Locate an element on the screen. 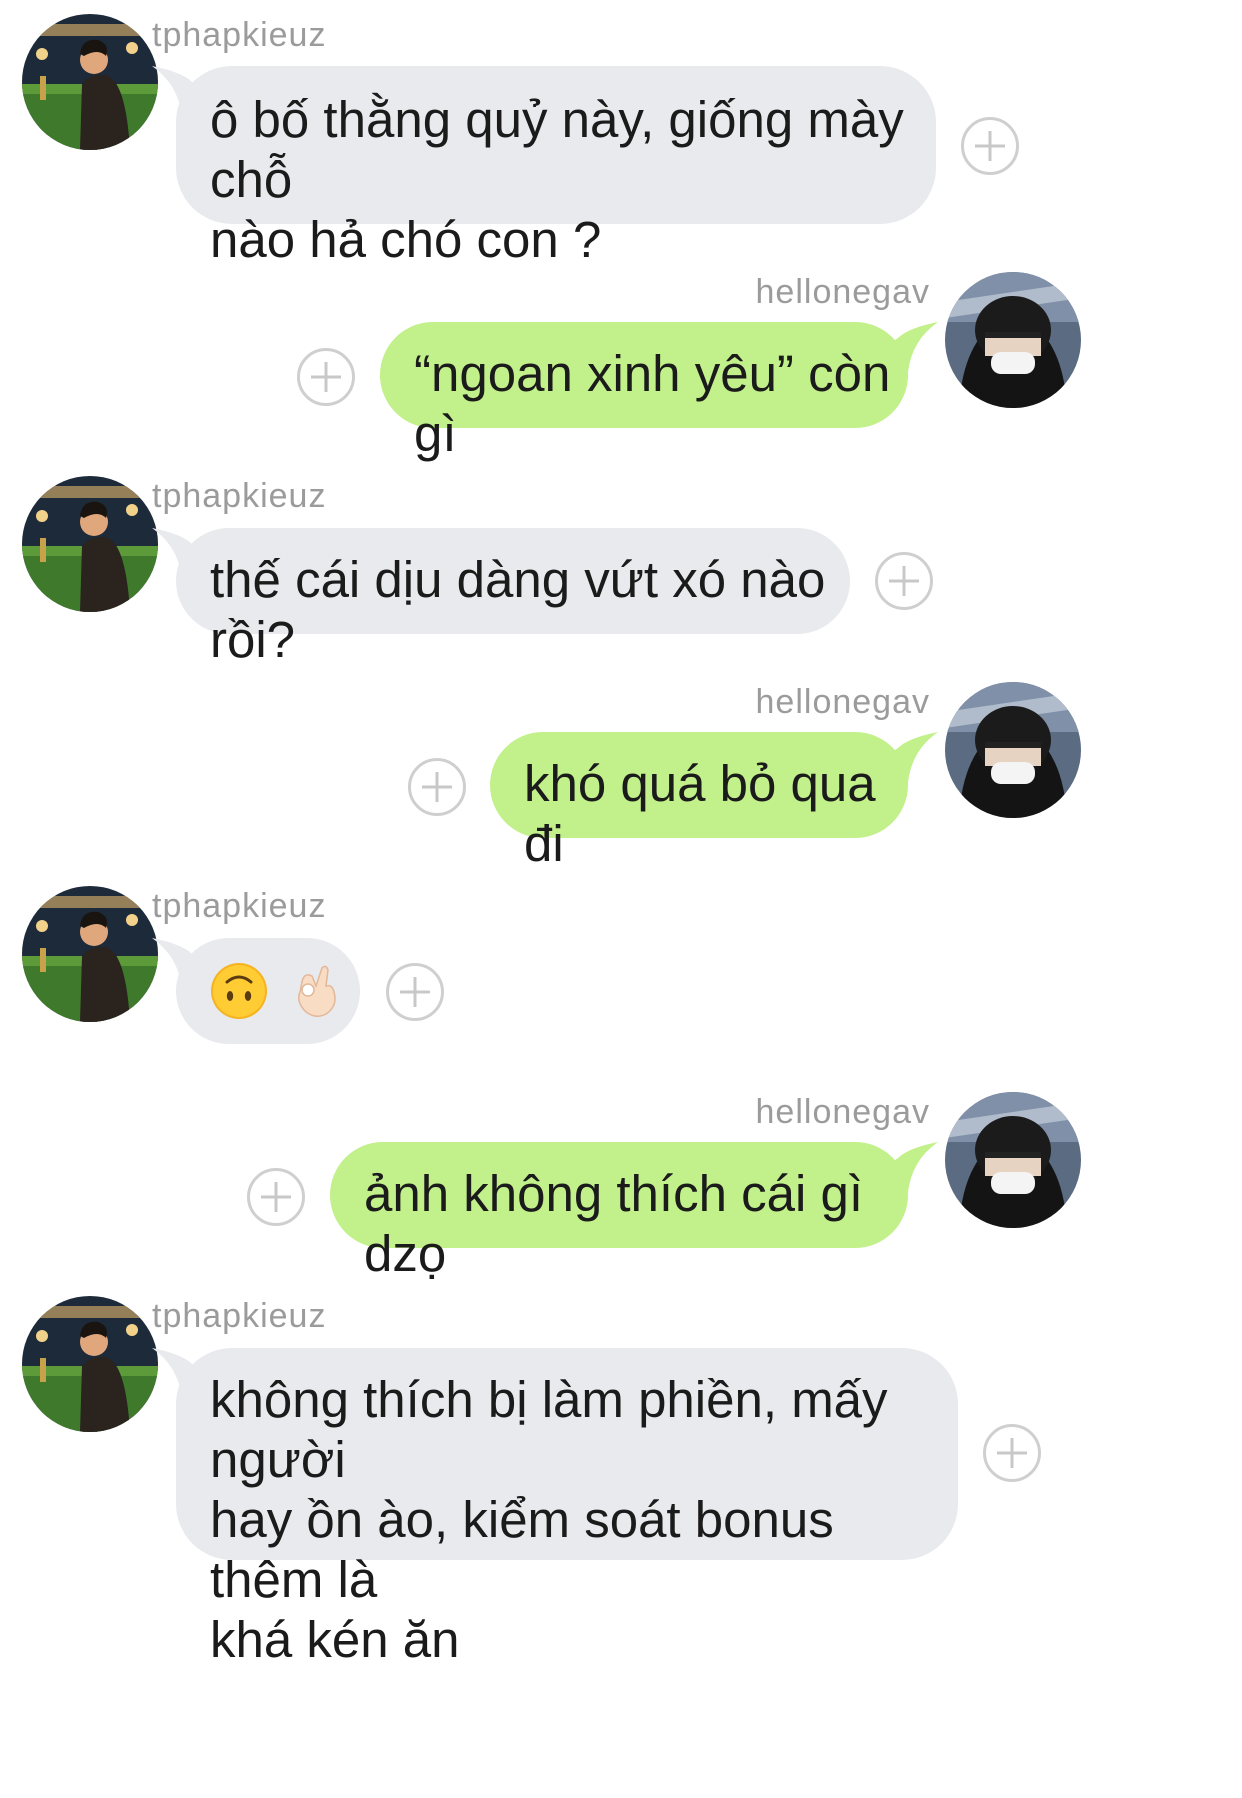 Image resolution: width=1242 pixels, height=1798 pixels. message-bubble-incoming is located at coordinates (268, 991).